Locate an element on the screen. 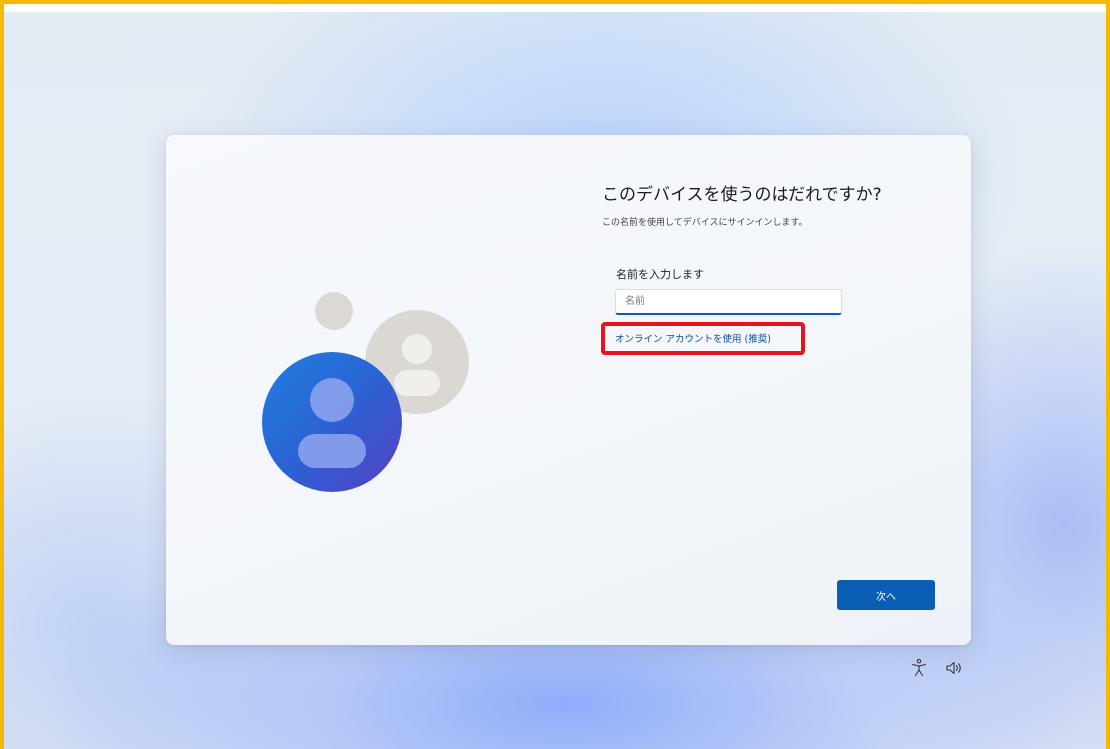 The height and width of the screenshot is (749, 1110). primary-user-icon is located at coordinates (332, 422).